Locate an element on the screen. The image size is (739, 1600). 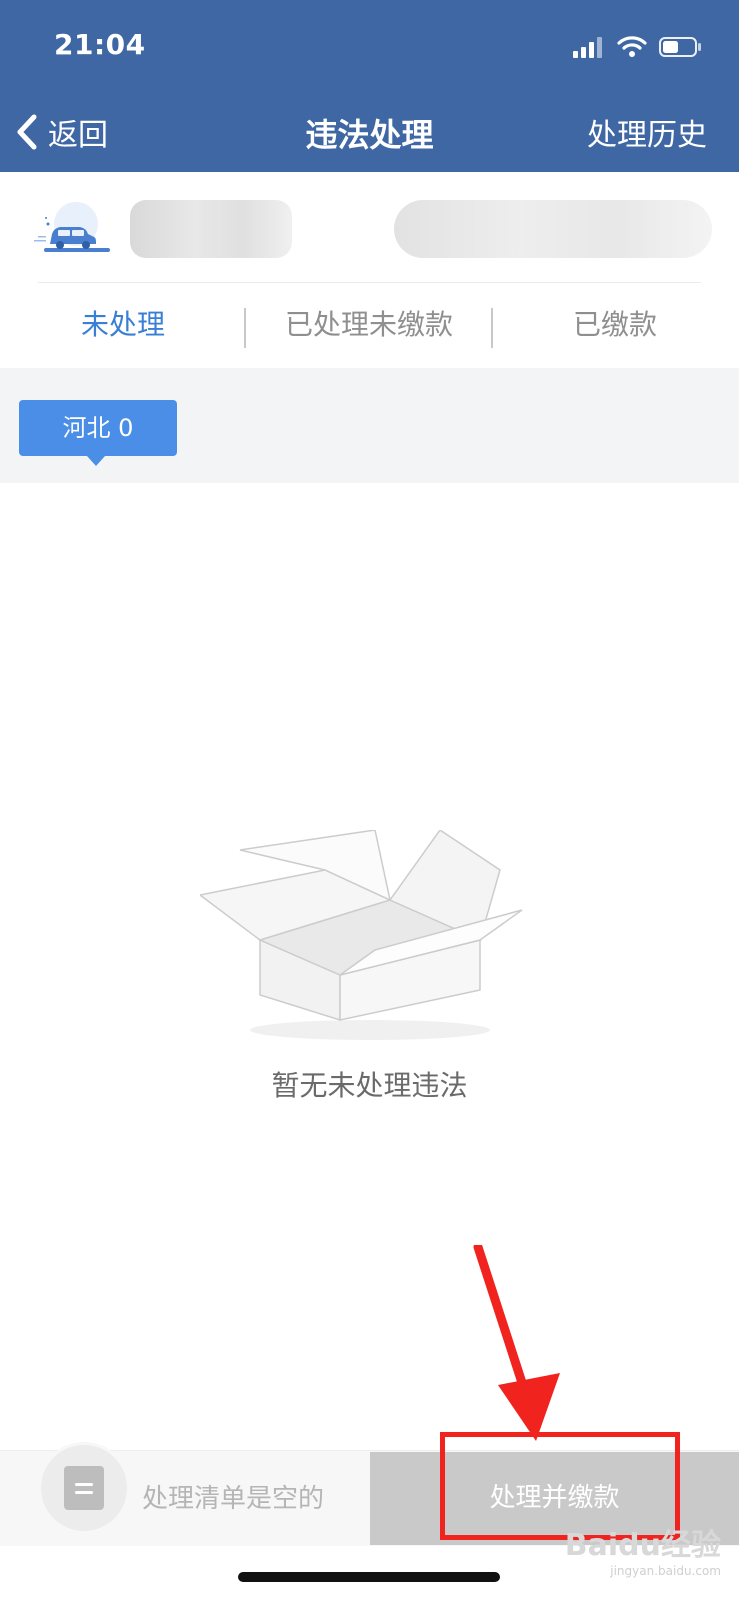
history-button: 处理历史 is located at coordinates (647, 132).